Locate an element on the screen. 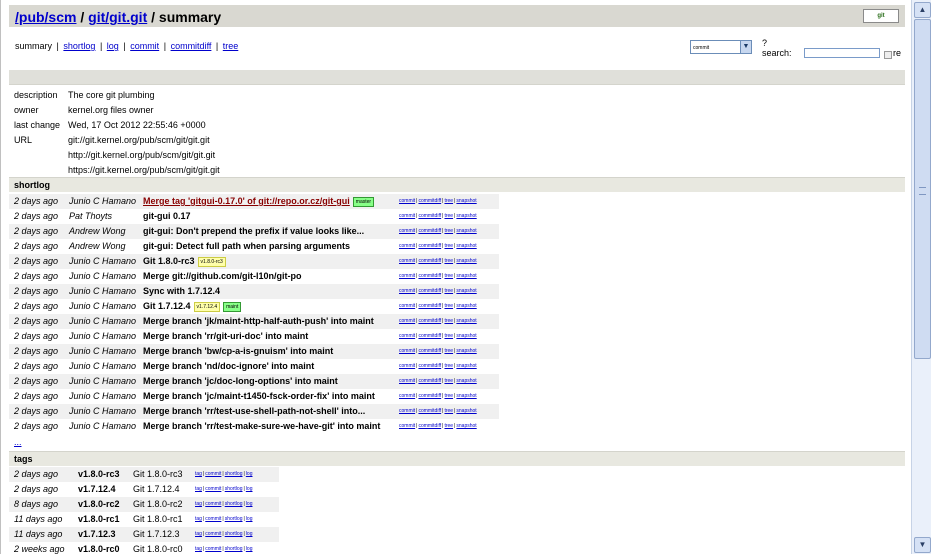  tag-name: v1.8.0-rc1 is located at coordinates (99, 519).